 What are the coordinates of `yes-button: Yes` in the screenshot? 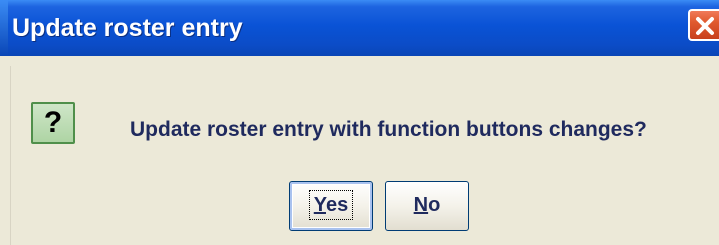 It's located at (331, 206).